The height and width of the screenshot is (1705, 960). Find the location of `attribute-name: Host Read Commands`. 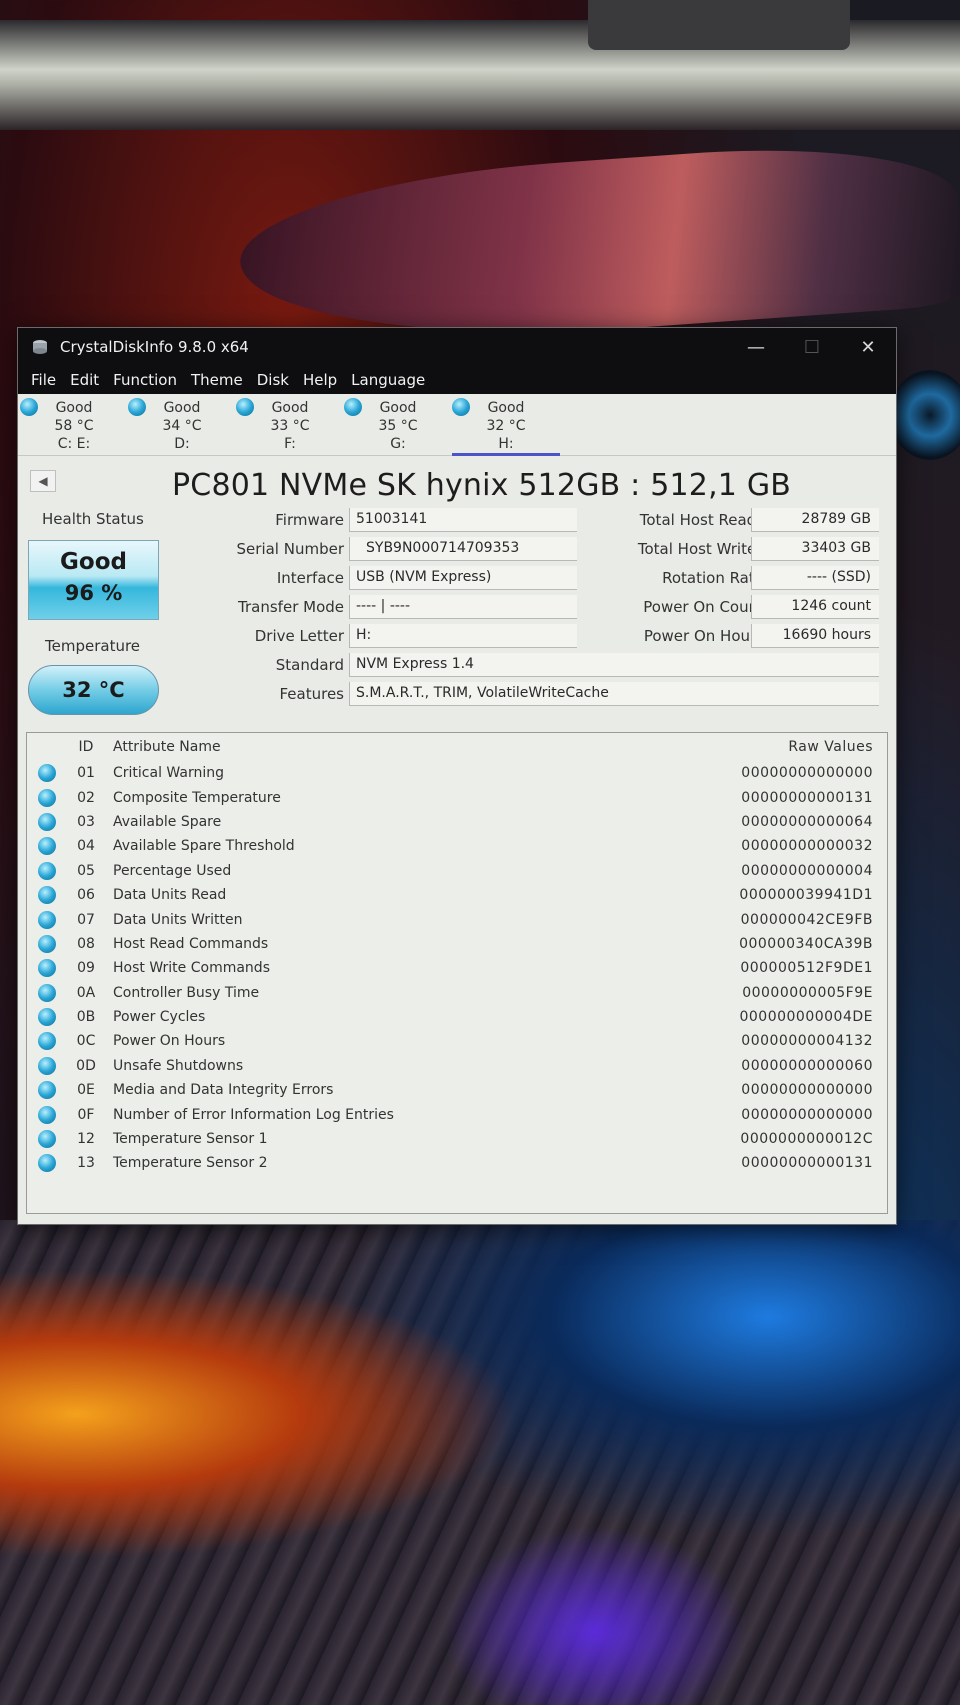

attribute-name: Host Read Commands is located at coordinates (191, 943).